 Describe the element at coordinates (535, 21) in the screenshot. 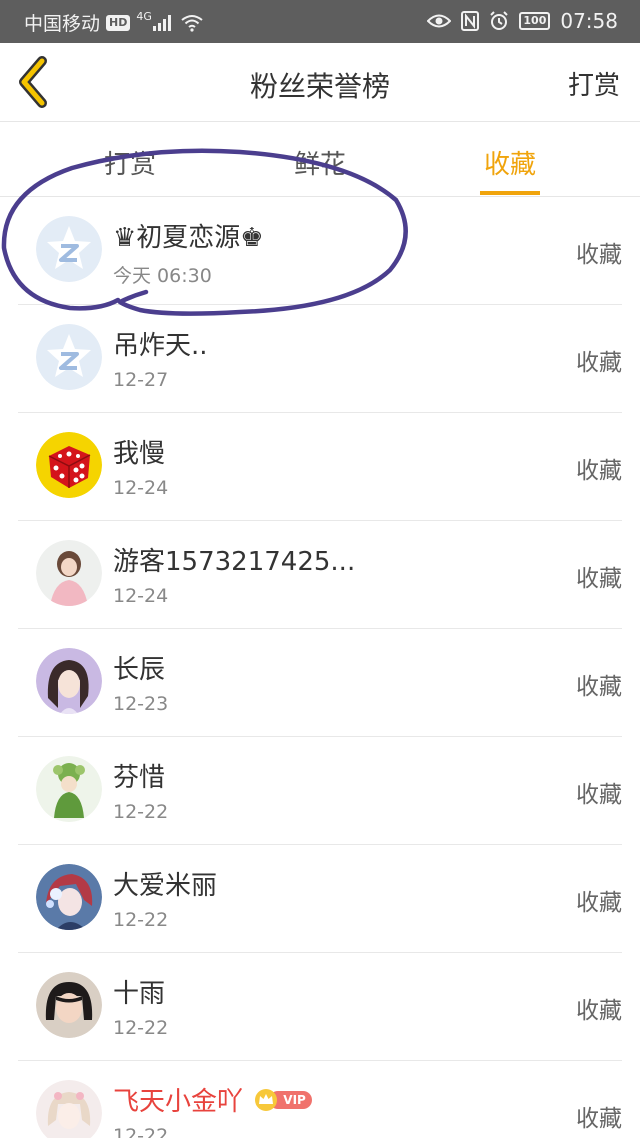

I see `battery-icon: 100` at that location.